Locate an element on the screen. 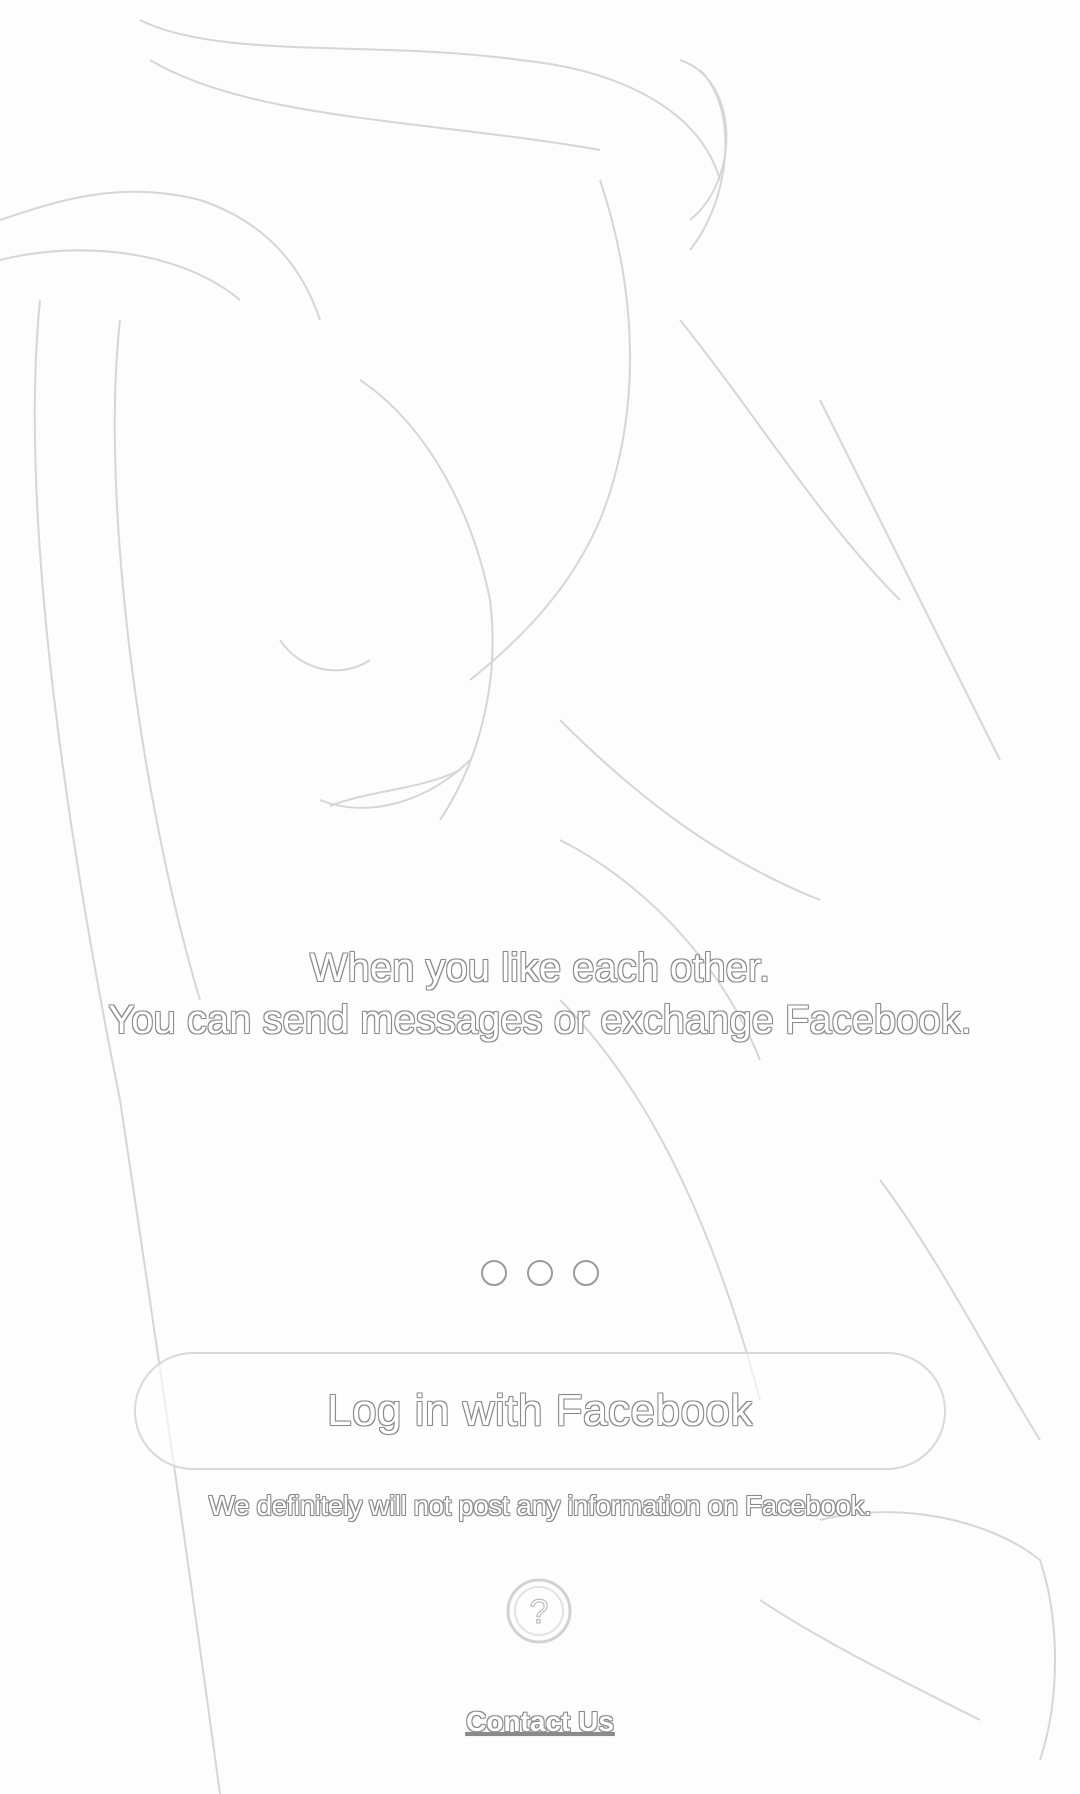 The width and height of the screenshot is (1080, 1794). page-indicator is located at coordinates (540, 1273).